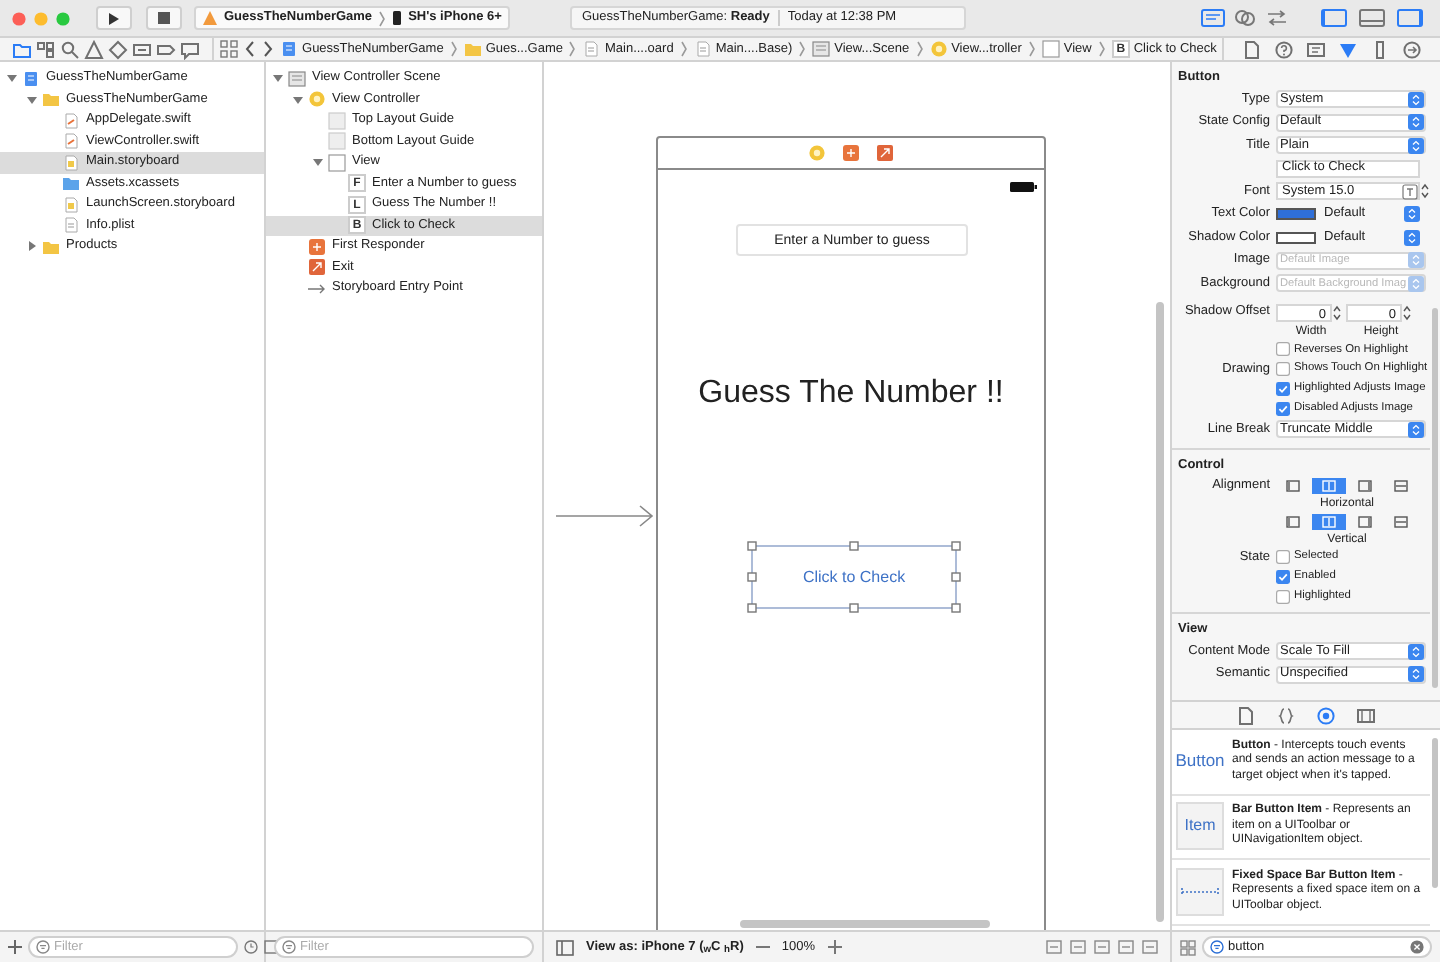  I want to click on font-picker-icon, so click(1410, 191).